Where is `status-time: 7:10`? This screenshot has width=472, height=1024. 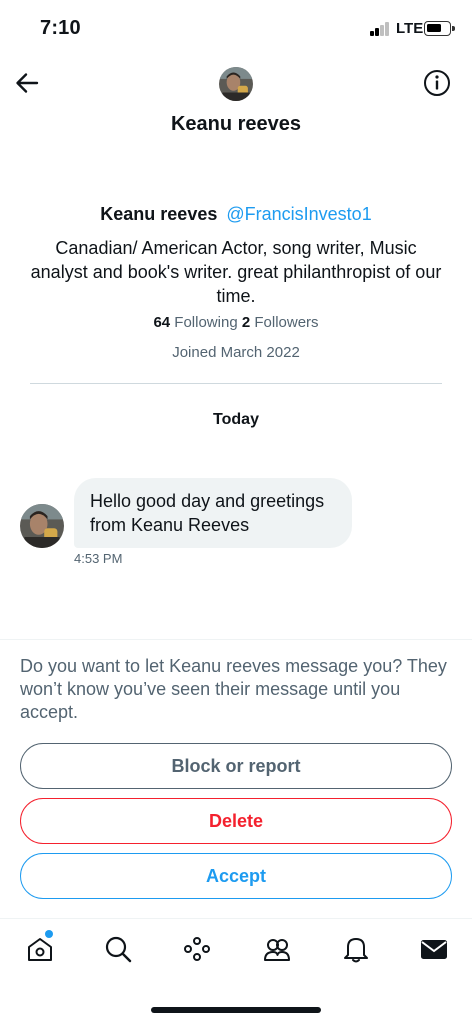
status-time: 7:10 is located at coordinates (60, 28).